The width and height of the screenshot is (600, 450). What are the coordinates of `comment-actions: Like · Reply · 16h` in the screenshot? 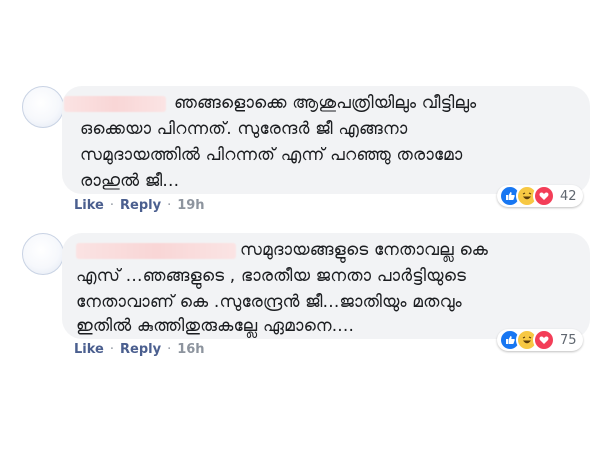 It's located at (139, 349).